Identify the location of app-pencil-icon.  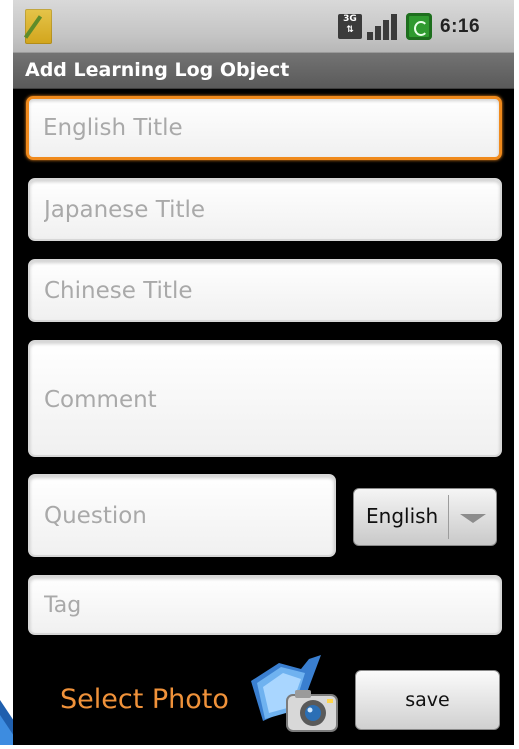
(38, 26).